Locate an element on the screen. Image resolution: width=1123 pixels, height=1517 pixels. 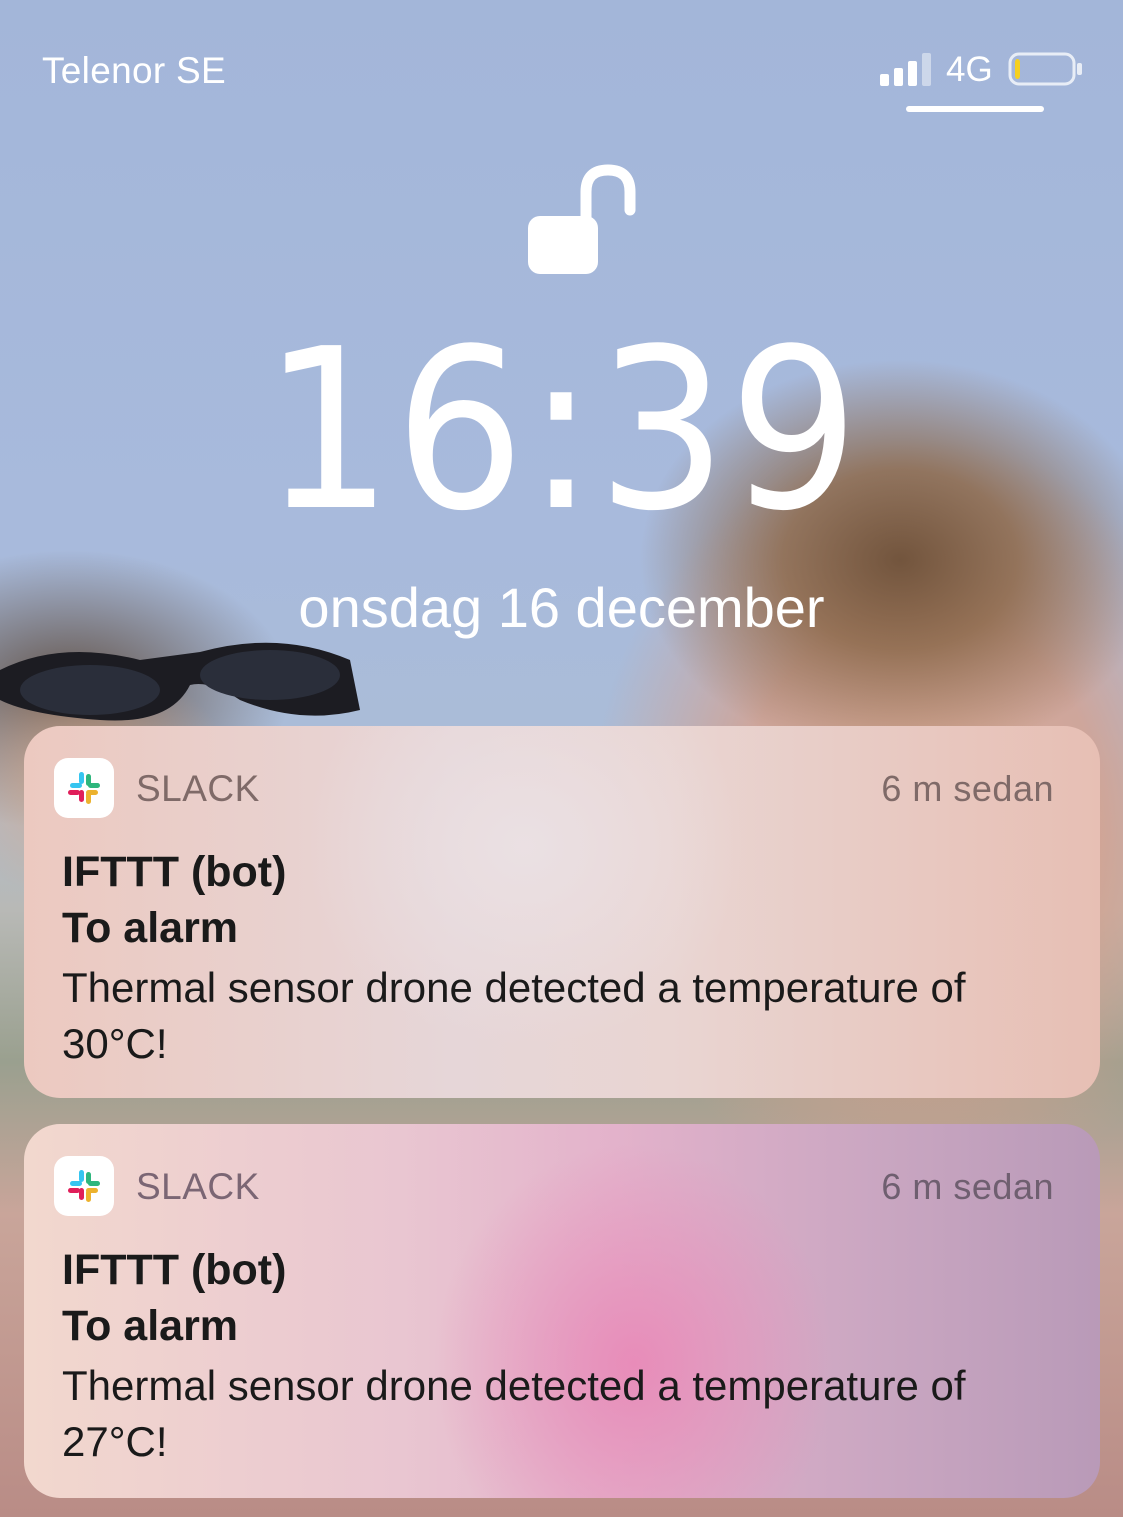
clock-time: 16:39 is located at coordinates (561, 431).